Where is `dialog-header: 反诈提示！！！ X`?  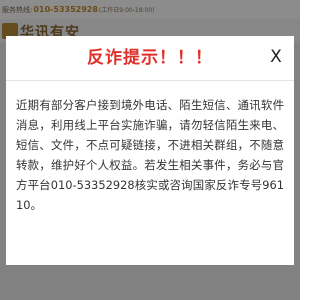
dialog-header: 反诈提示！！！ X is located at coordinates (150, 58).